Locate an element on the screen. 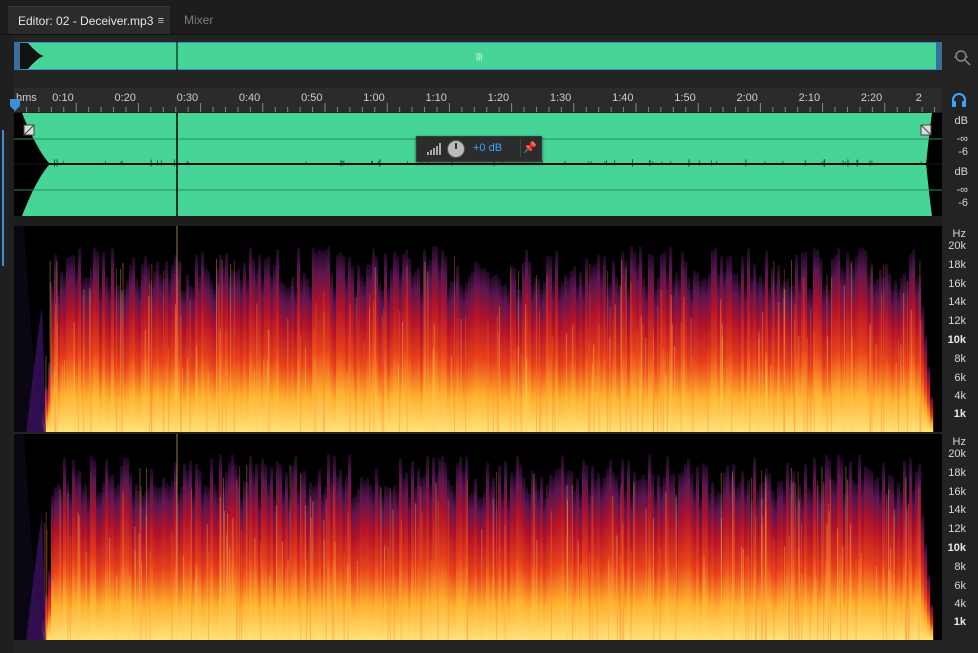  tab-editor-label: Editor: 02 - Deceiver.mp3 is located at coordinates (86, 21).